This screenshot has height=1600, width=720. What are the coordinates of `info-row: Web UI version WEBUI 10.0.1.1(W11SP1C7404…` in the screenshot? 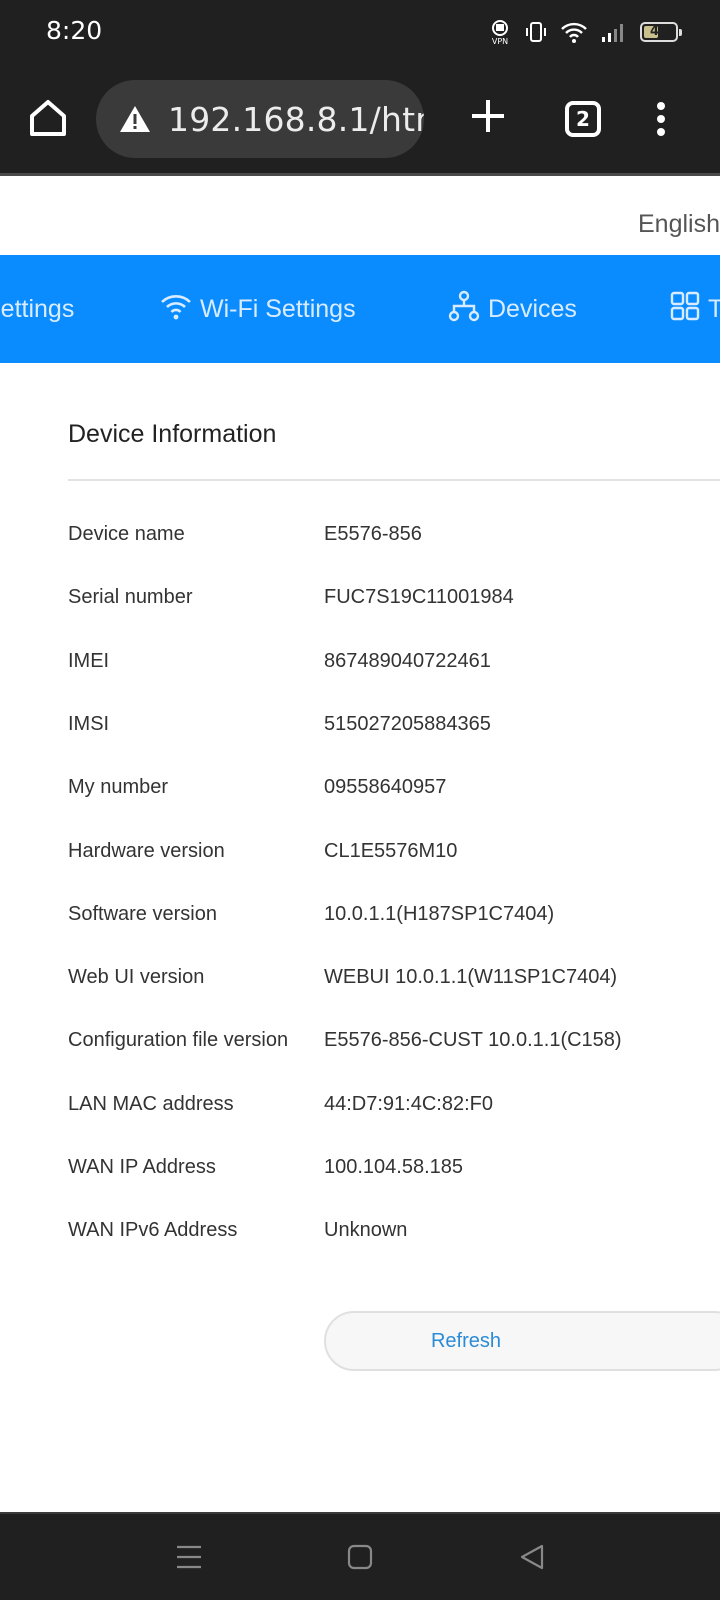 It's located at (394, 978).